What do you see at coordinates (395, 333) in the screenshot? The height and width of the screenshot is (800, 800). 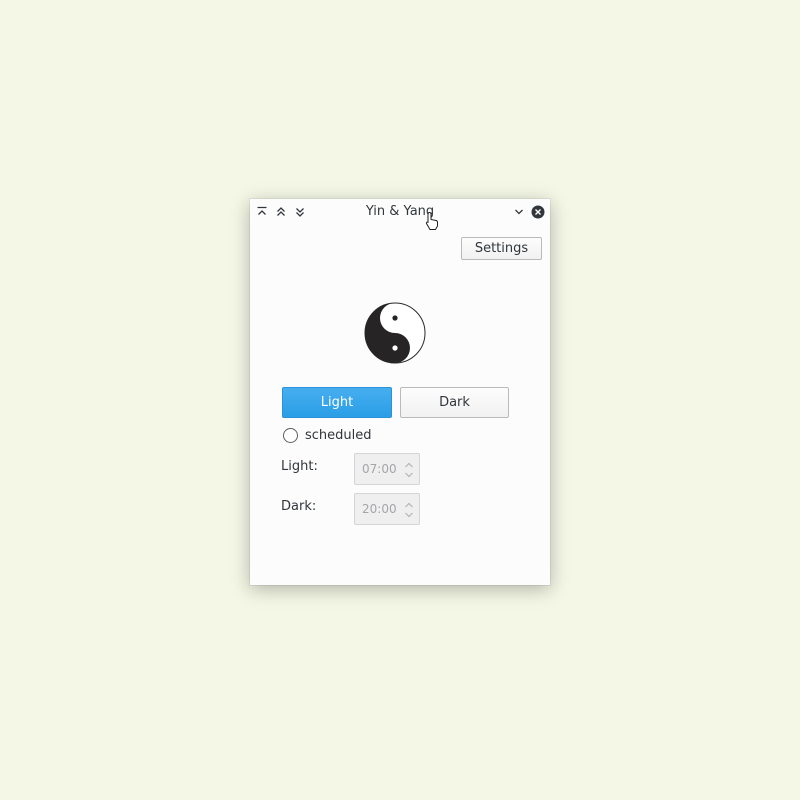 I see `yin-yang-icon` at bounding box center [395, 333].